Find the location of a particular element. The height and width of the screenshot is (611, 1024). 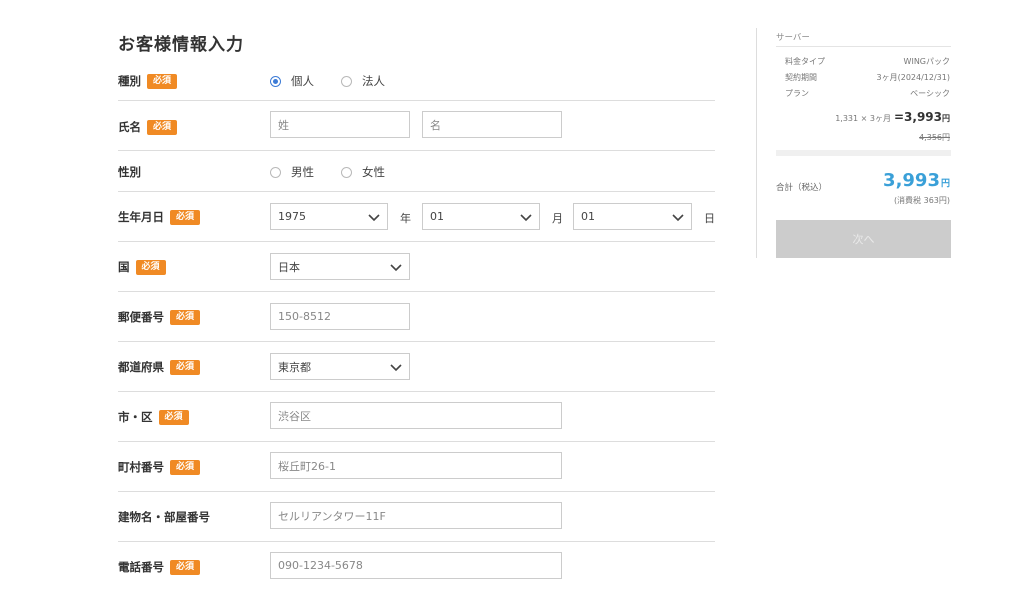

gender-radio-male: 男性 is located at coordinates (292, 172).